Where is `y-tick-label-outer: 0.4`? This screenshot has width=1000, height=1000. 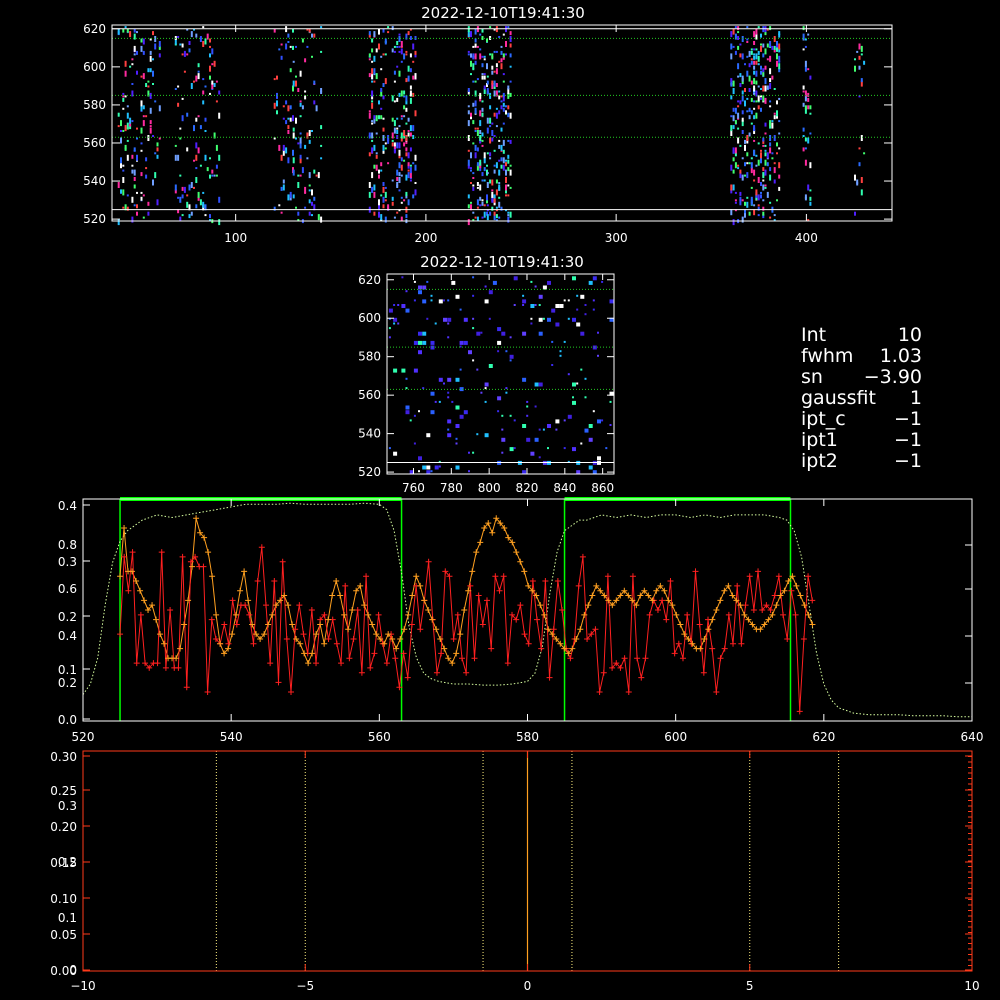
y-tick-label-outer: 0.4 is located at coordinates (67, 636).